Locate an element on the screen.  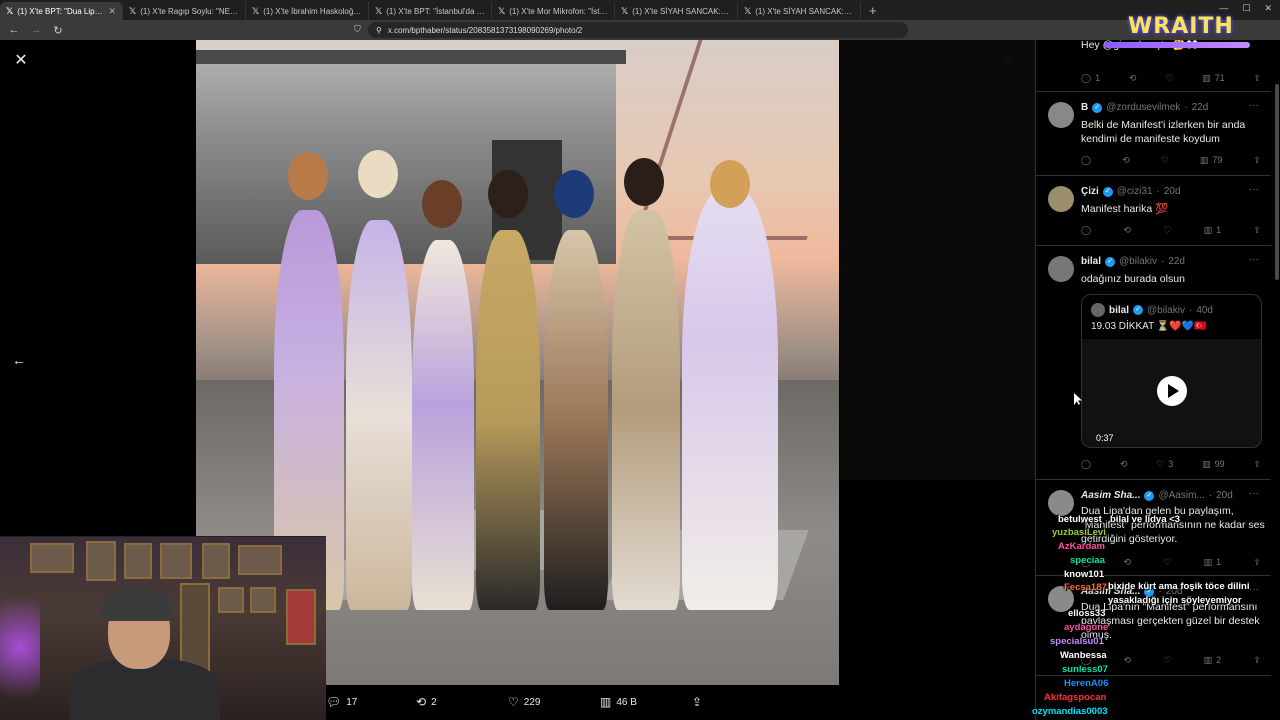
close-tab-icon: ✕ is located at coordinates (112, 11).